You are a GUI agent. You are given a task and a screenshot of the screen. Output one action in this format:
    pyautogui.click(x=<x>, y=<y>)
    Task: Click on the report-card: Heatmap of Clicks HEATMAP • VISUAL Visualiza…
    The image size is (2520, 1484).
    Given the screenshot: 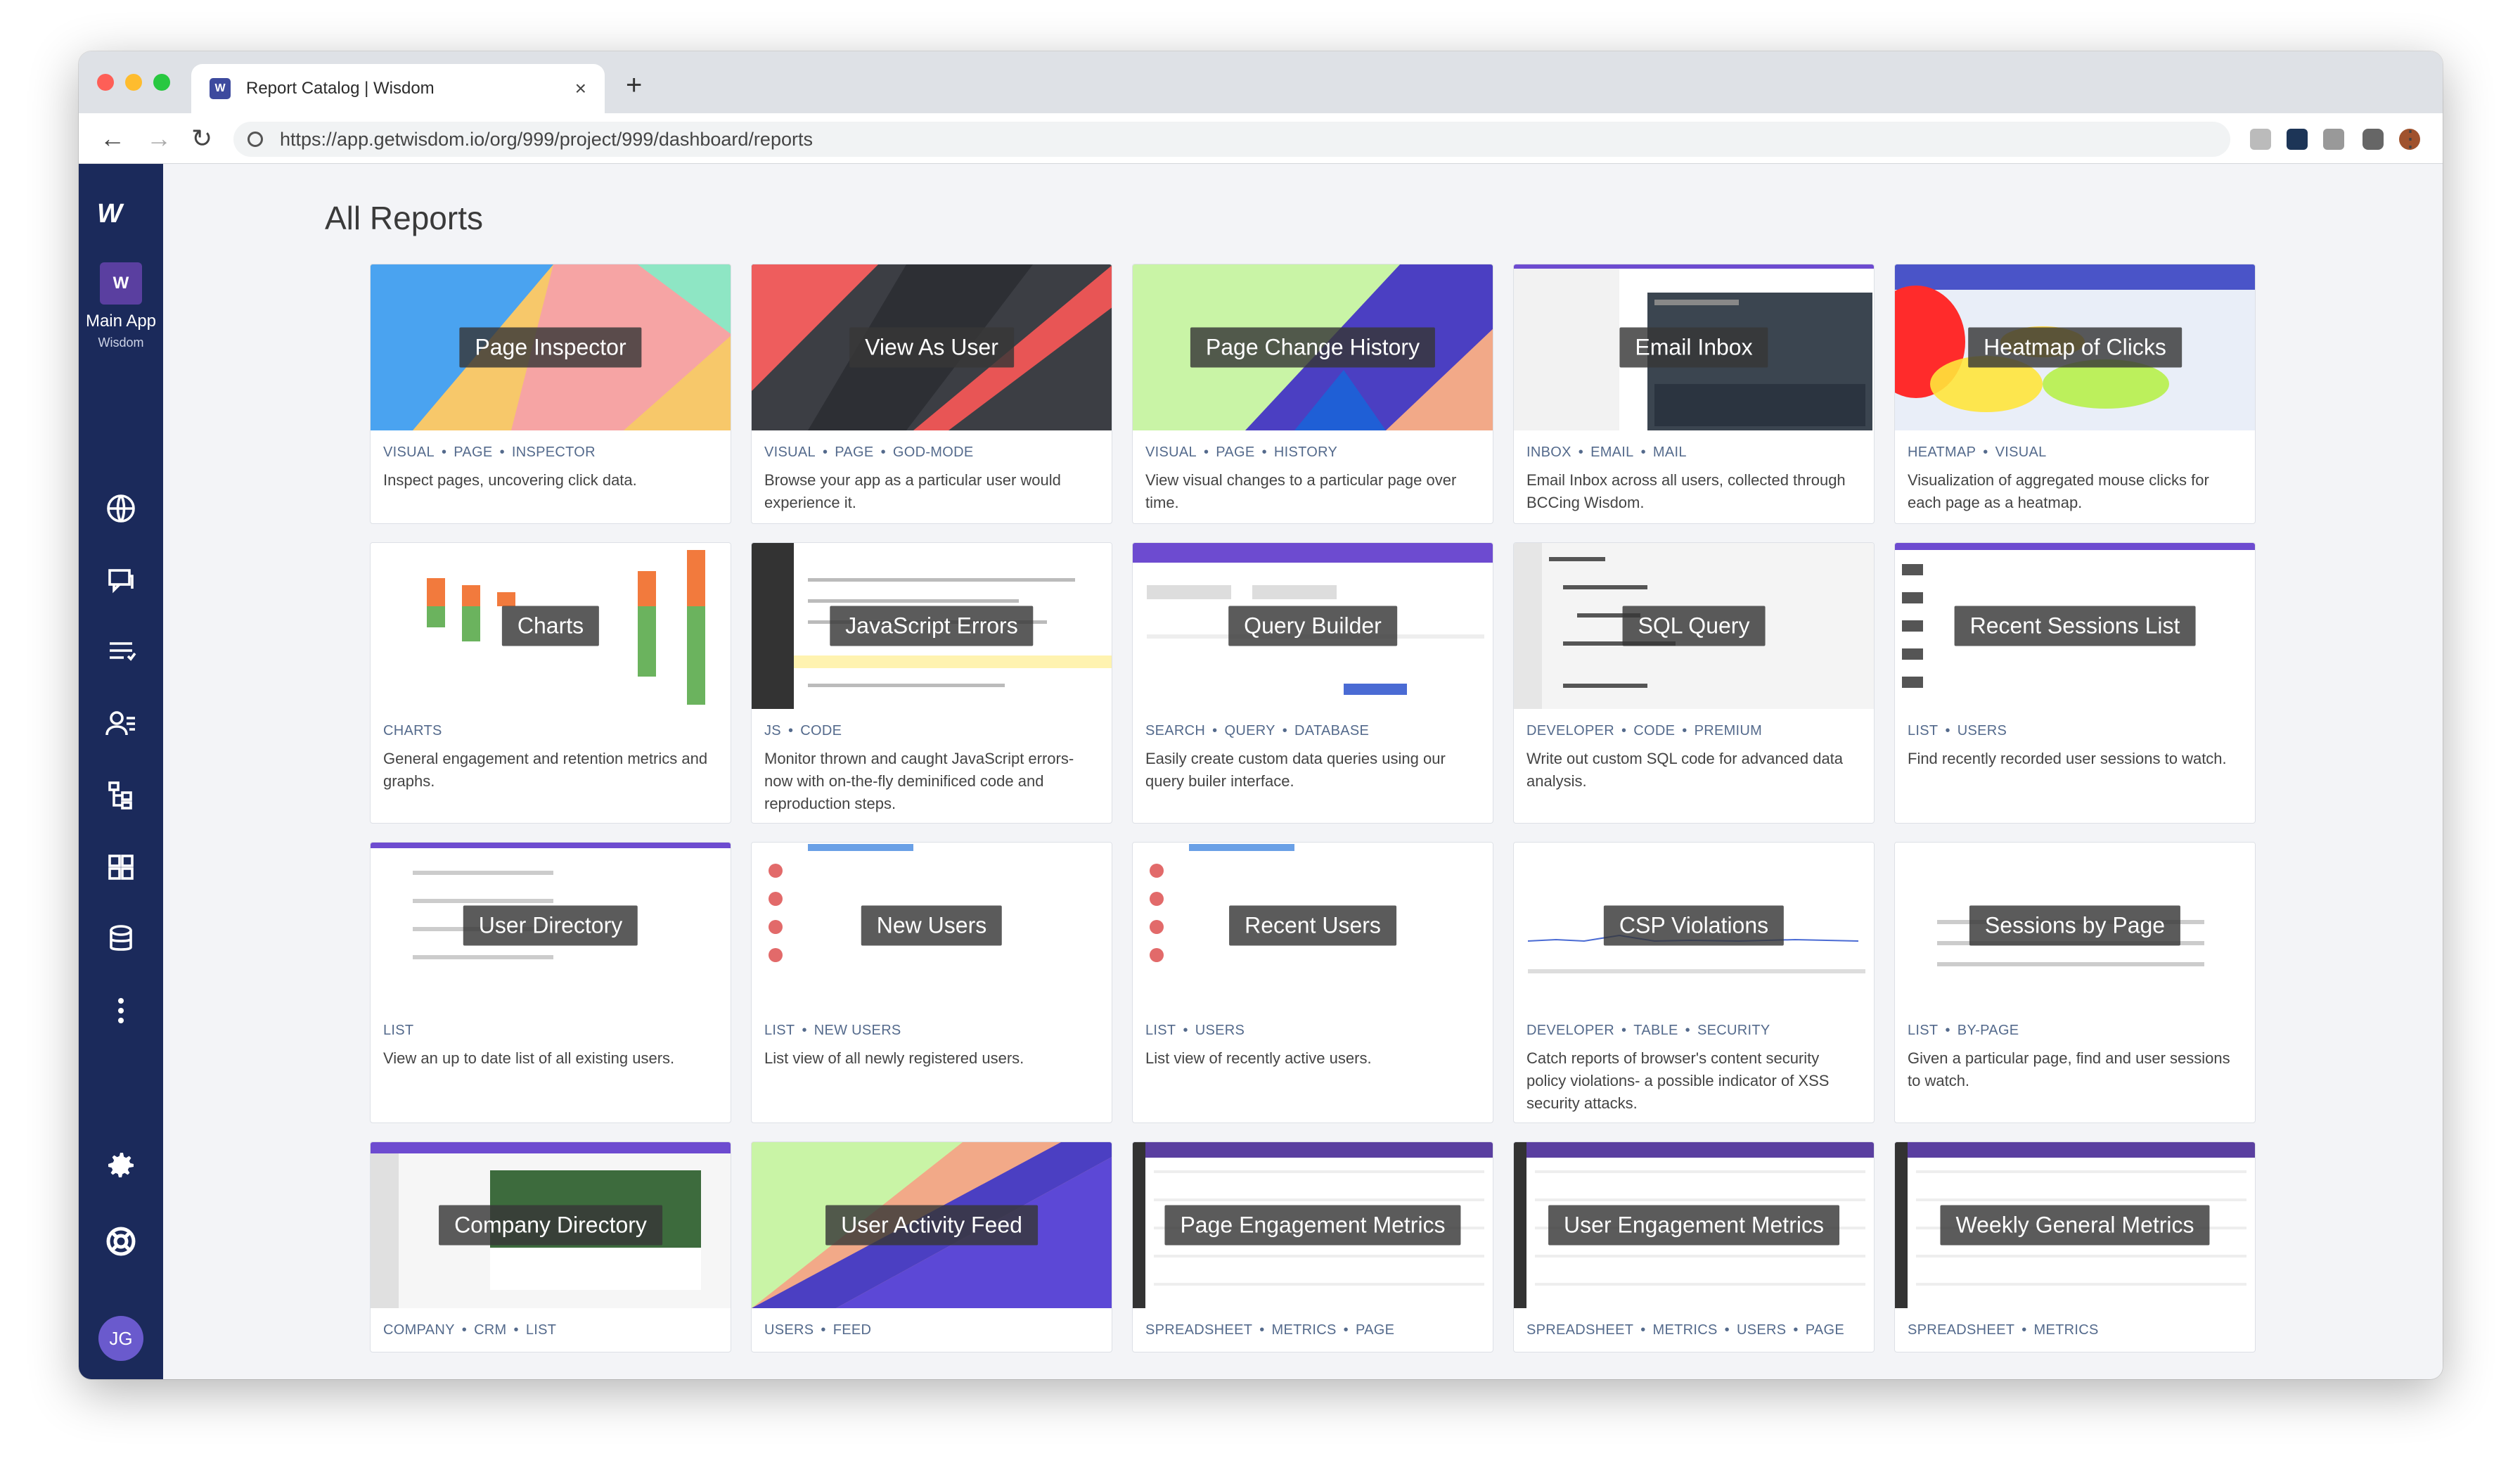 What is the action you would take?
    pyautogui.click(x=2075, y=394)
    